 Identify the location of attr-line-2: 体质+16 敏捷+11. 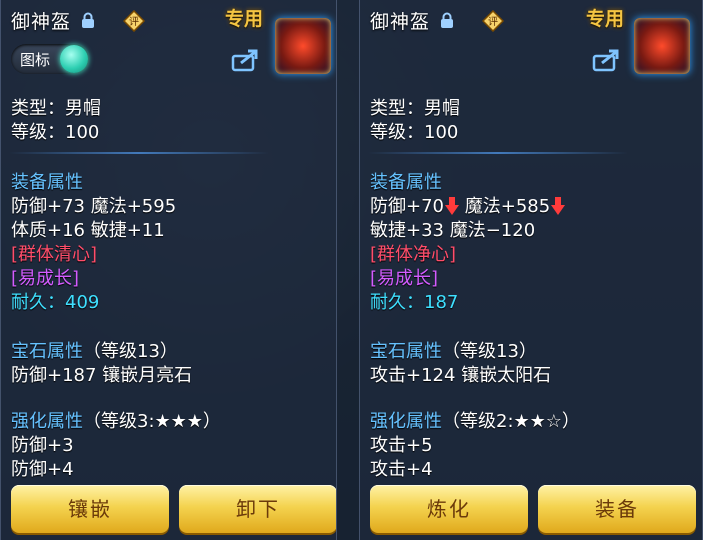
(88, 230).